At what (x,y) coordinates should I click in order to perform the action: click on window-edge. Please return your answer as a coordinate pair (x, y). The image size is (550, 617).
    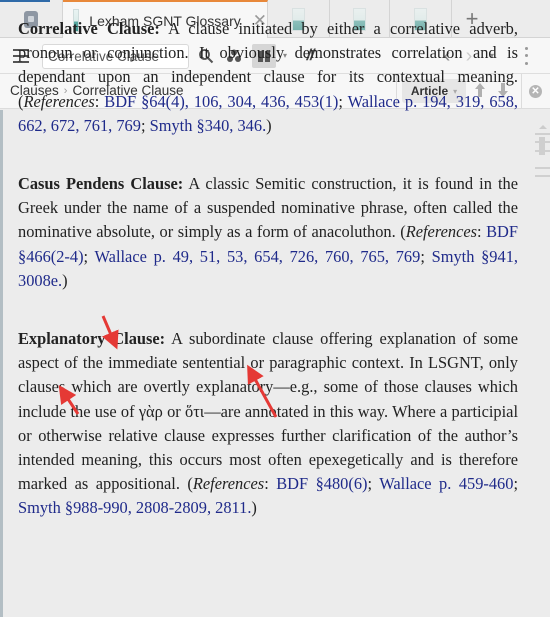
    Looking at the image, I should click on (1, 363).